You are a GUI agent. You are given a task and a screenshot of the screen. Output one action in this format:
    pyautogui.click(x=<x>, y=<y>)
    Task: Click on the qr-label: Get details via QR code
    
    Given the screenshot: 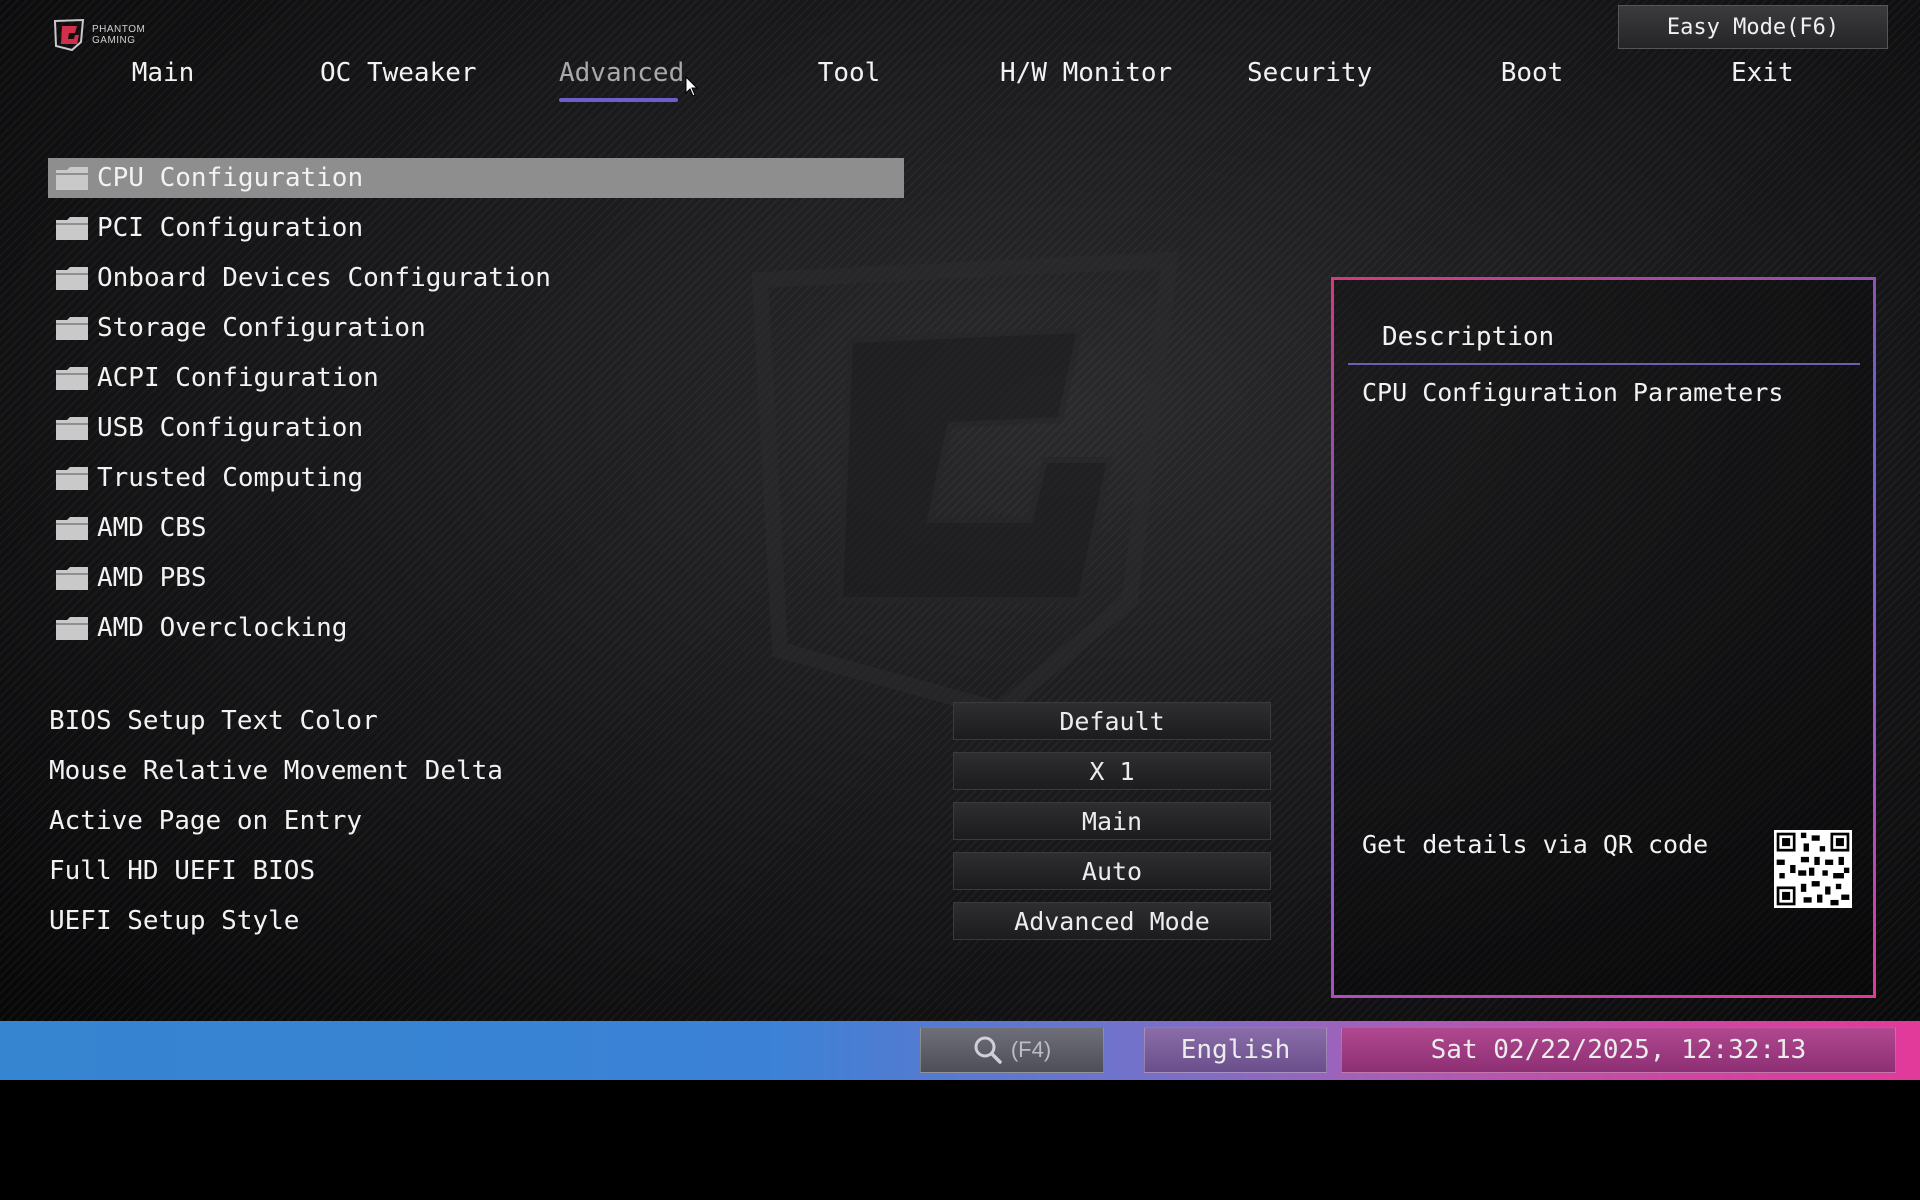 What is the action you would take?
    pyautogui.click(x=1535, y=844)
    